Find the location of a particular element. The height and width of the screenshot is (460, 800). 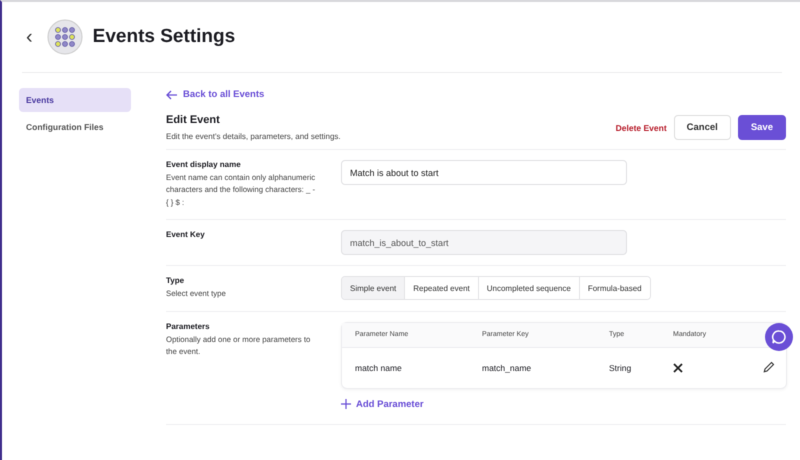

field-label: Event display name is located at coordinates (204, 164).